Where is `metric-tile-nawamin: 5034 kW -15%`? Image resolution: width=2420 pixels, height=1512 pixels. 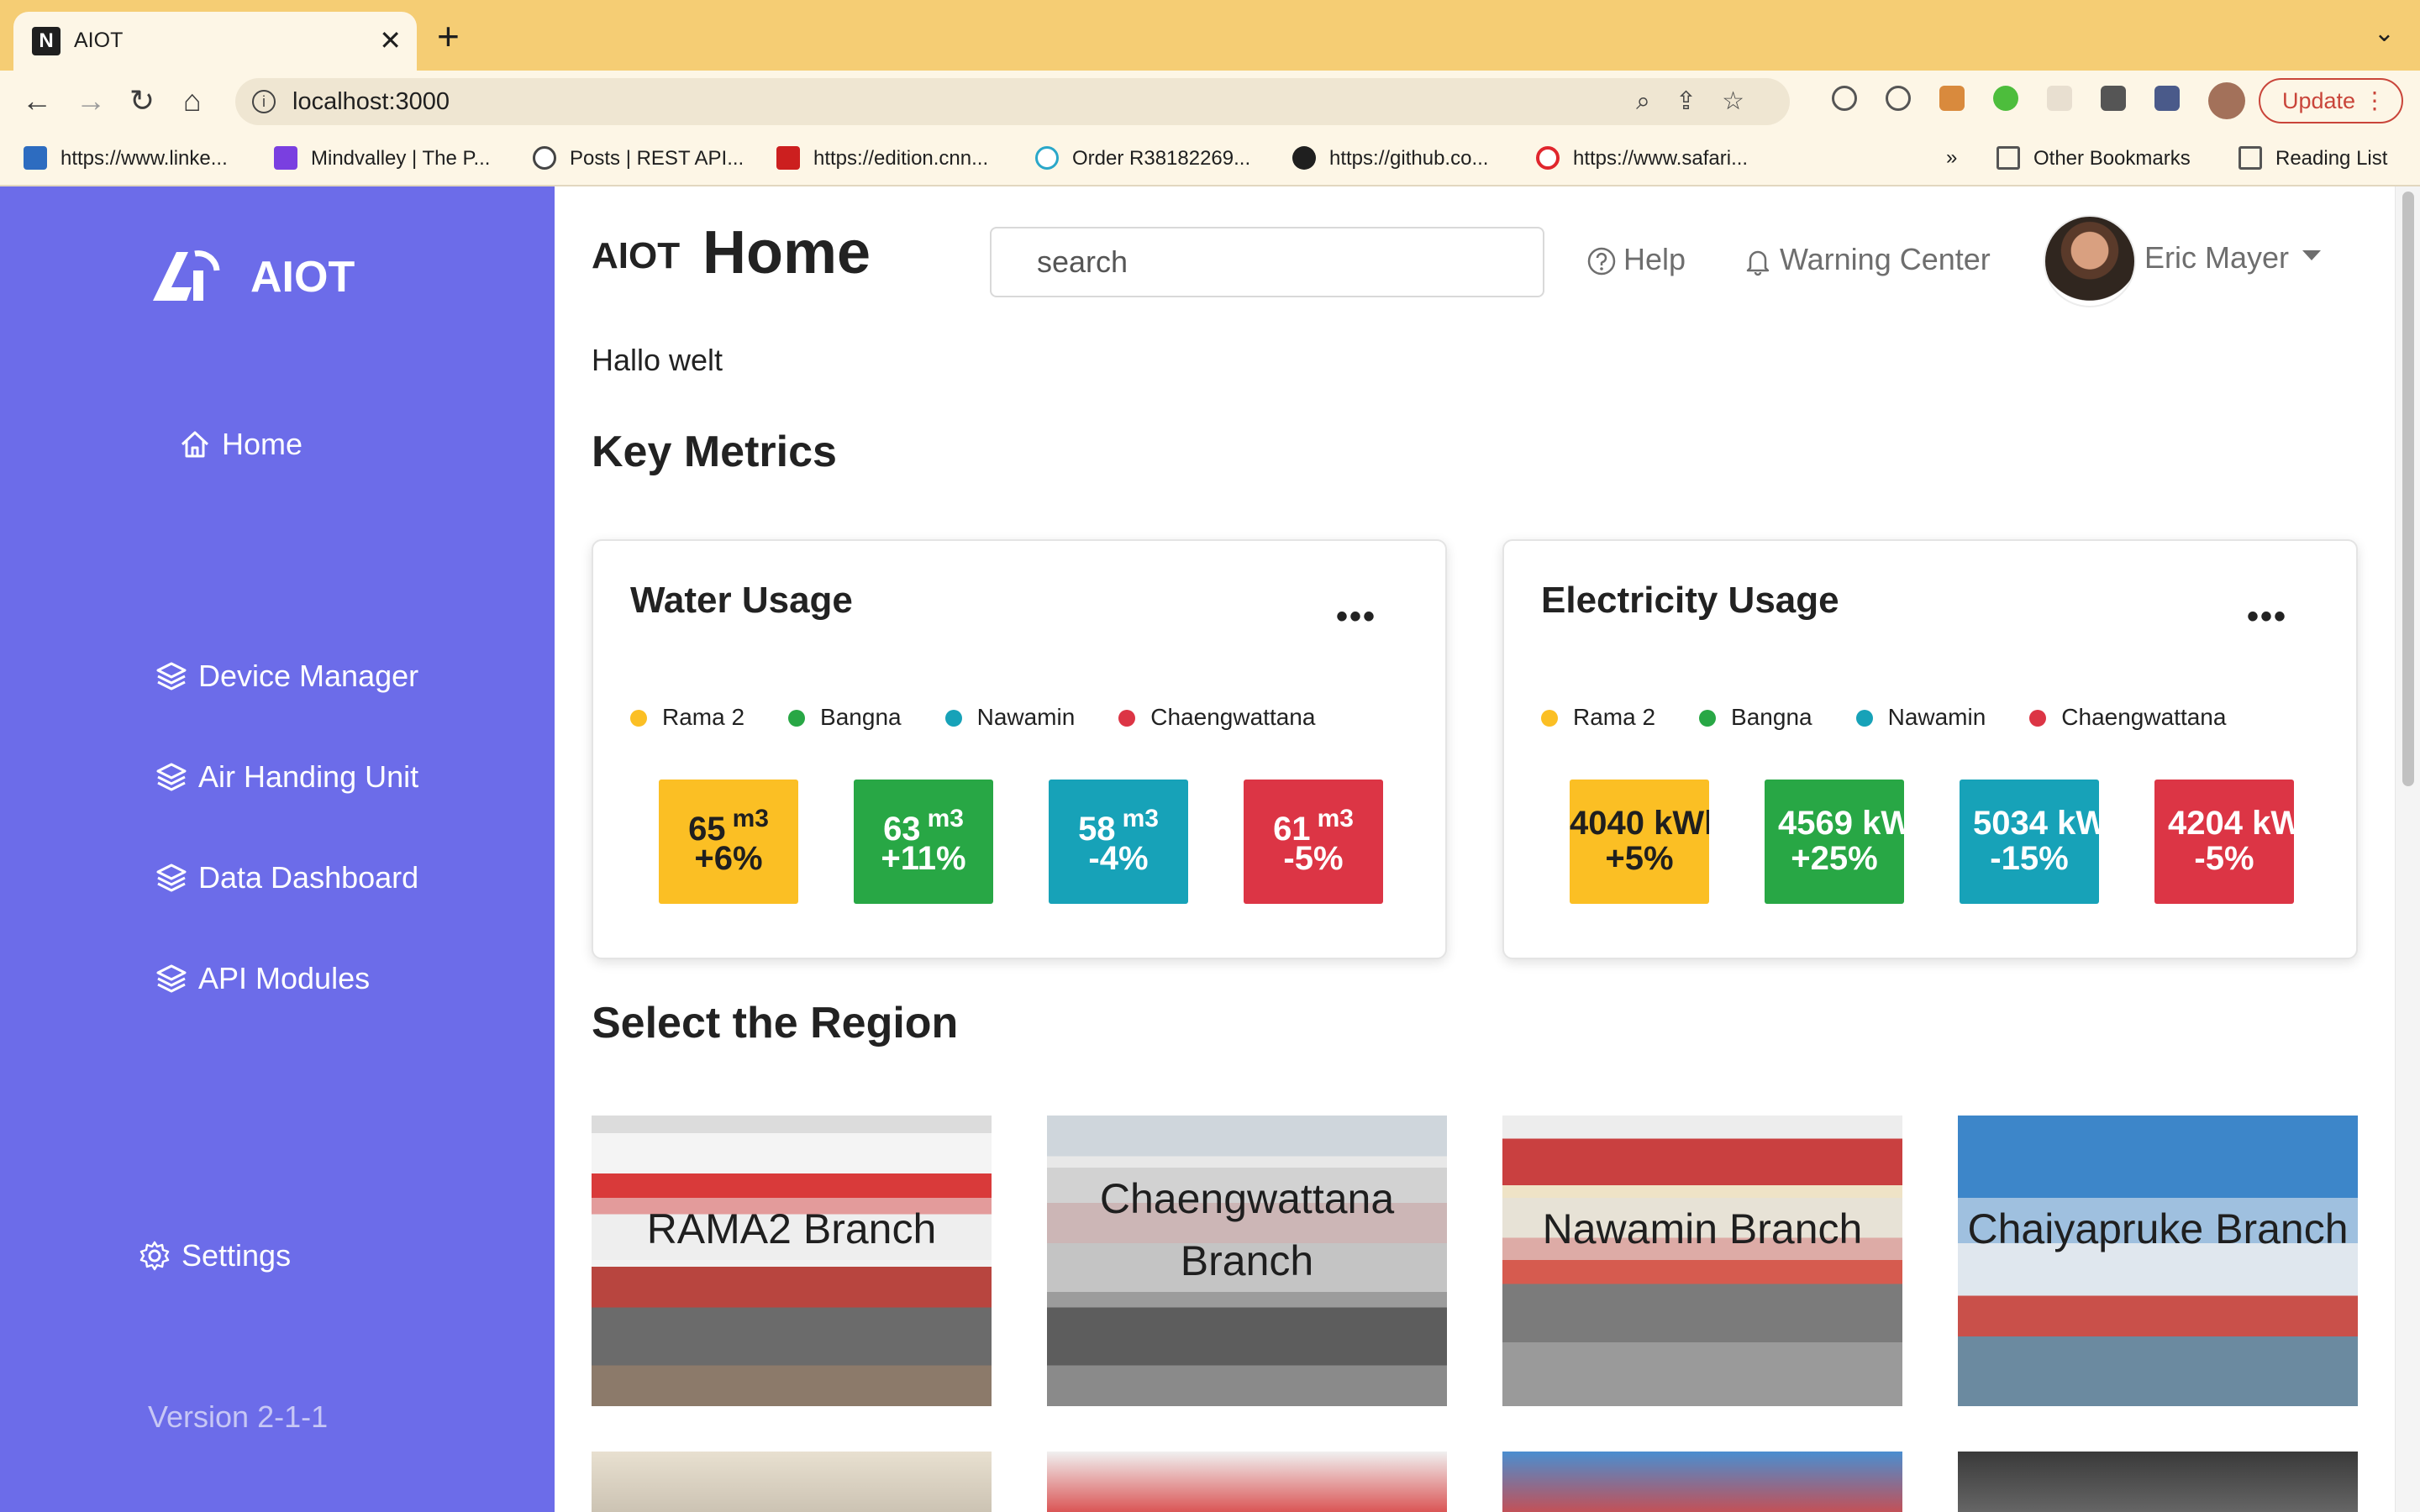
metric-tile-nawamin: 5034 kW -15% is located at coordinates (2030, 842).